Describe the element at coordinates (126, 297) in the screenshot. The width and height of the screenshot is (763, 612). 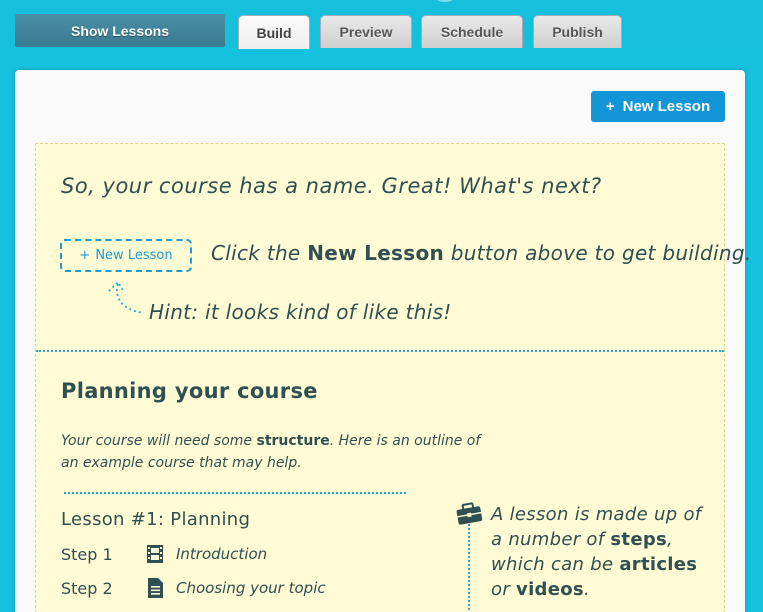
I see `hint-arrow-icon` at that location.